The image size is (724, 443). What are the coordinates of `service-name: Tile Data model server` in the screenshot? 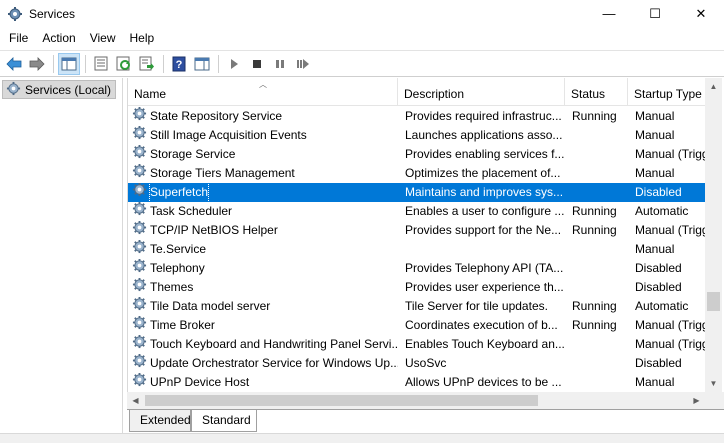 It's located at (210, 306).